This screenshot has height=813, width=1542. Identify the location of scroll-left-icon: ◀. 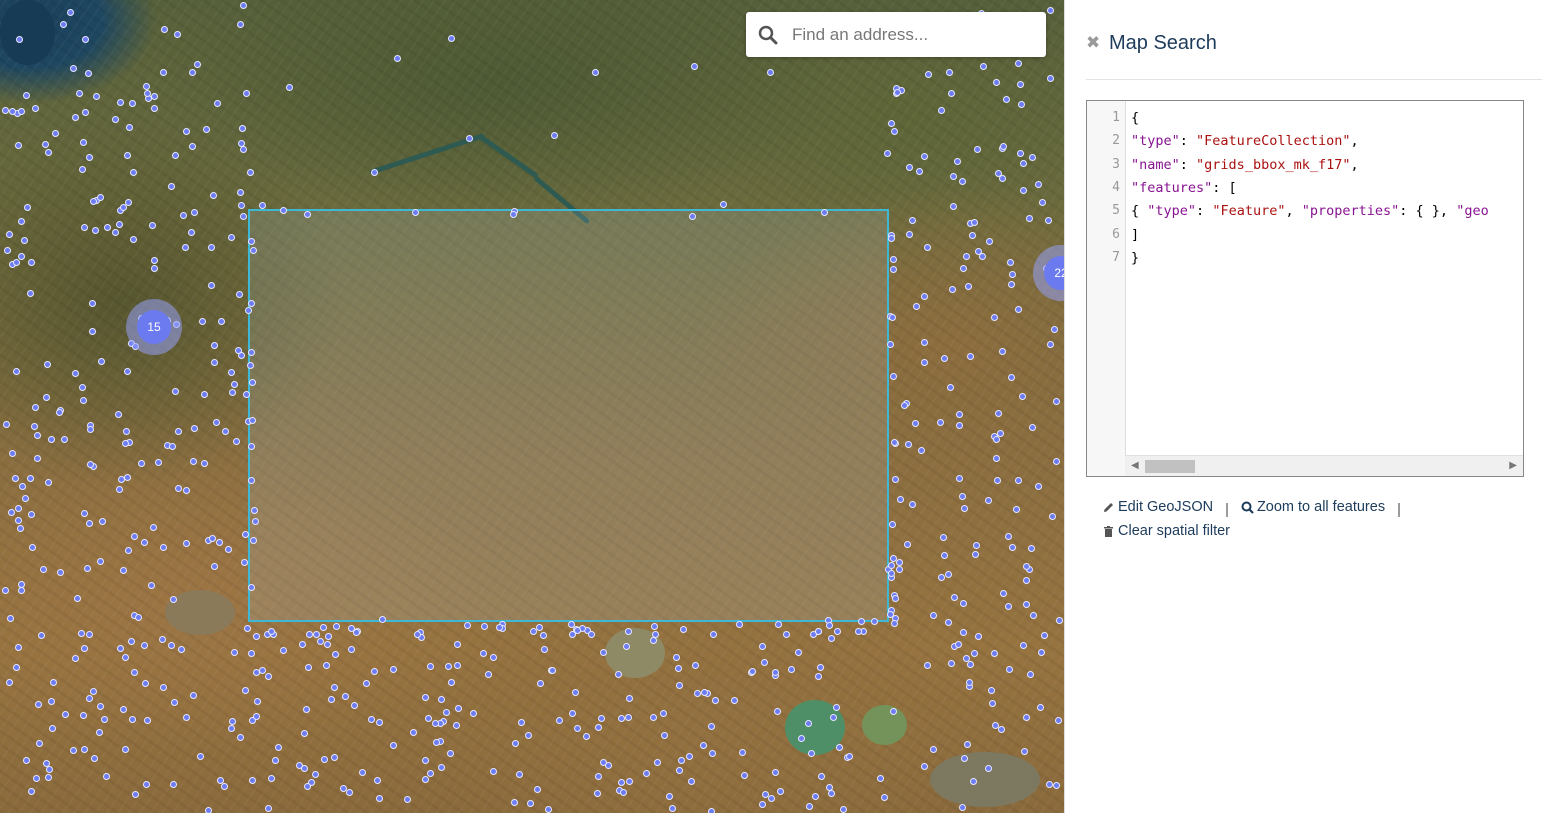
(1135, 465).